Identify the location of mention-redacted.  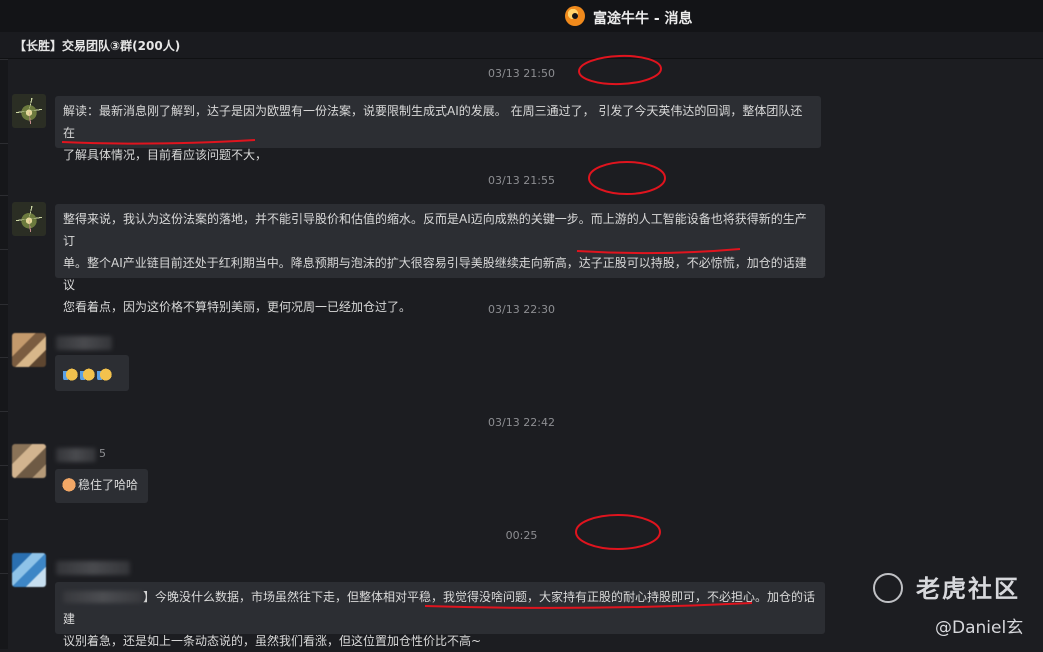
(103, 597).